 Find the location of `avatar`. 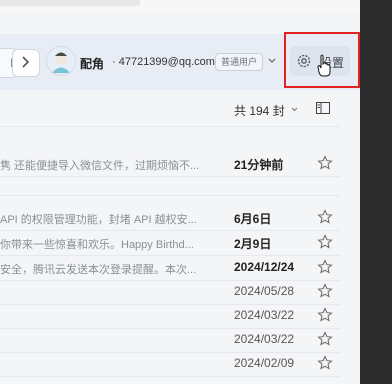

avatar is located at coordinates (61, 61).